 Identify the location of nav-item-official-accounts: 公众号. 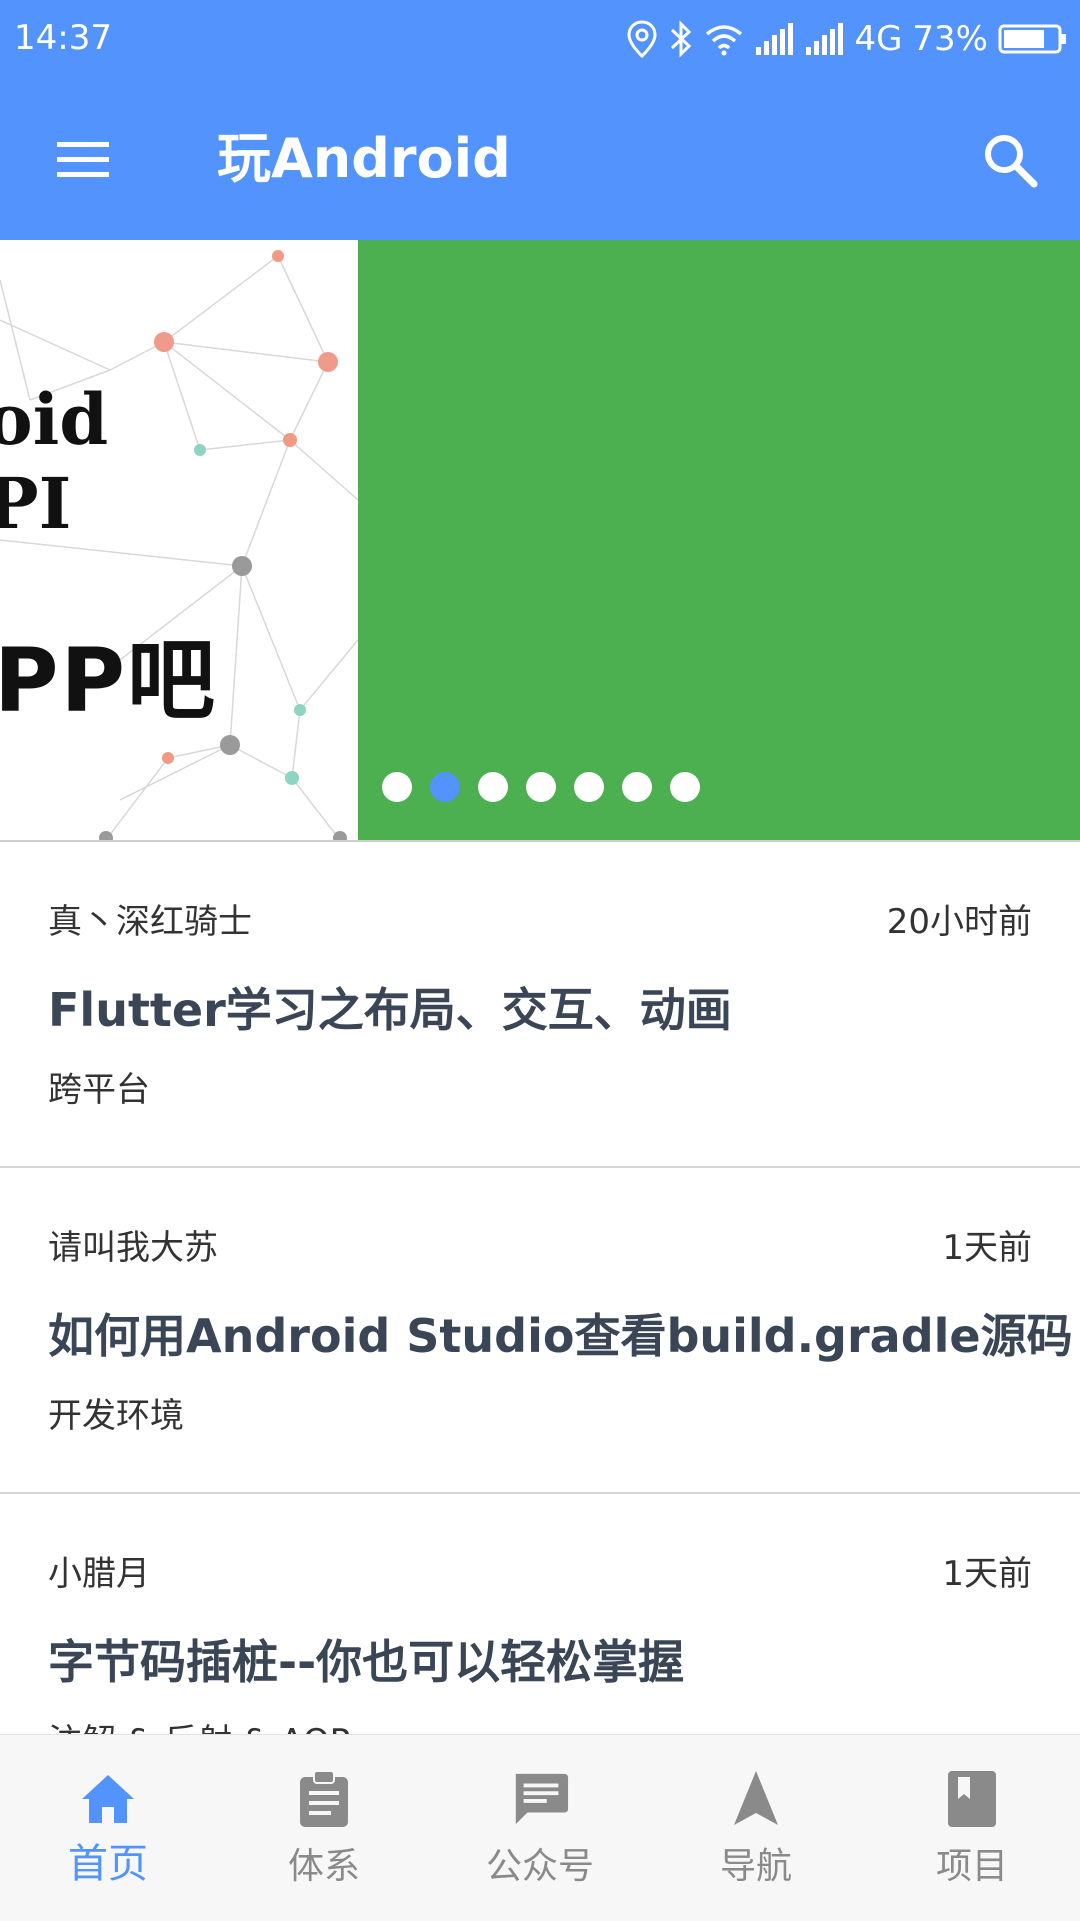
(540, 1828).